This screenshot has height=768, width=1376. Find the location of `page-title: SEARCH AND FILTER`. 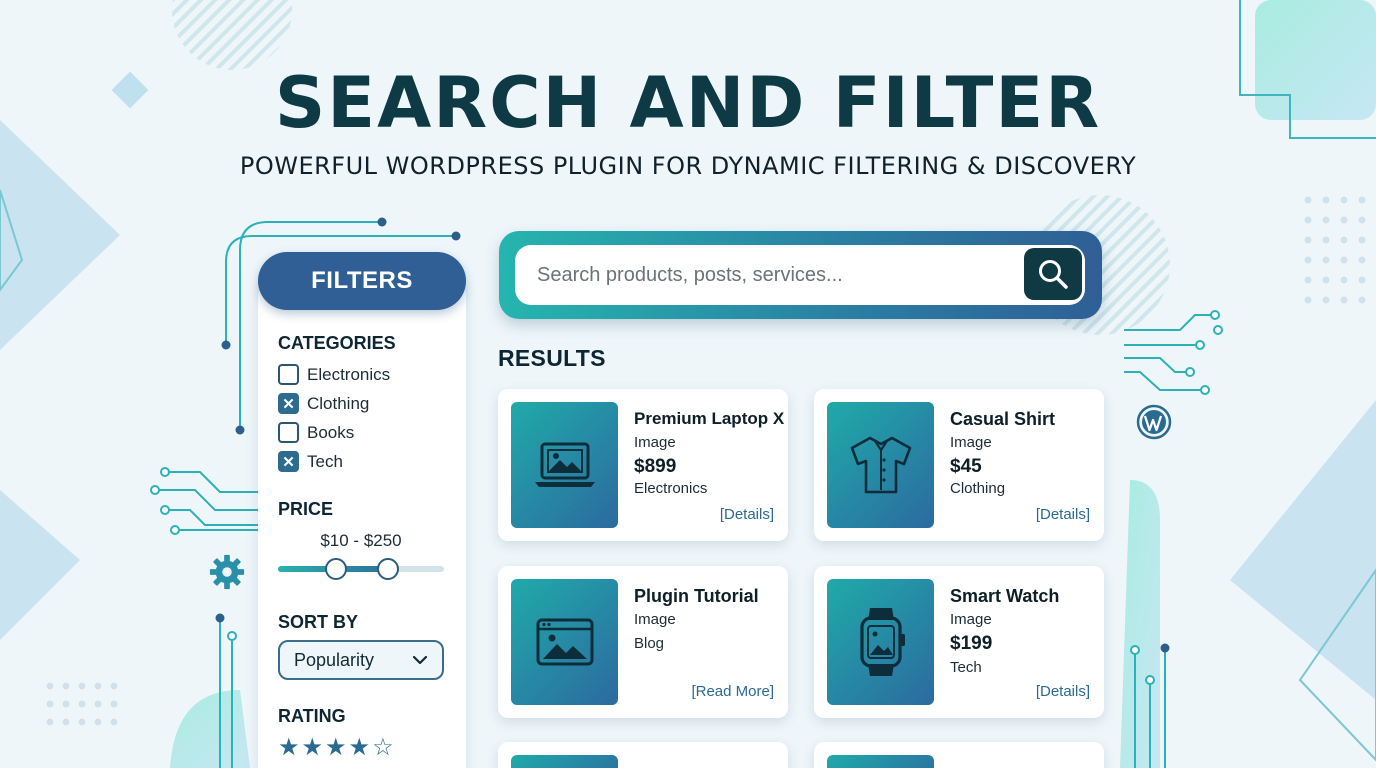

page-title: SEARCH AND FILTER is located at coordinates (688, 103).